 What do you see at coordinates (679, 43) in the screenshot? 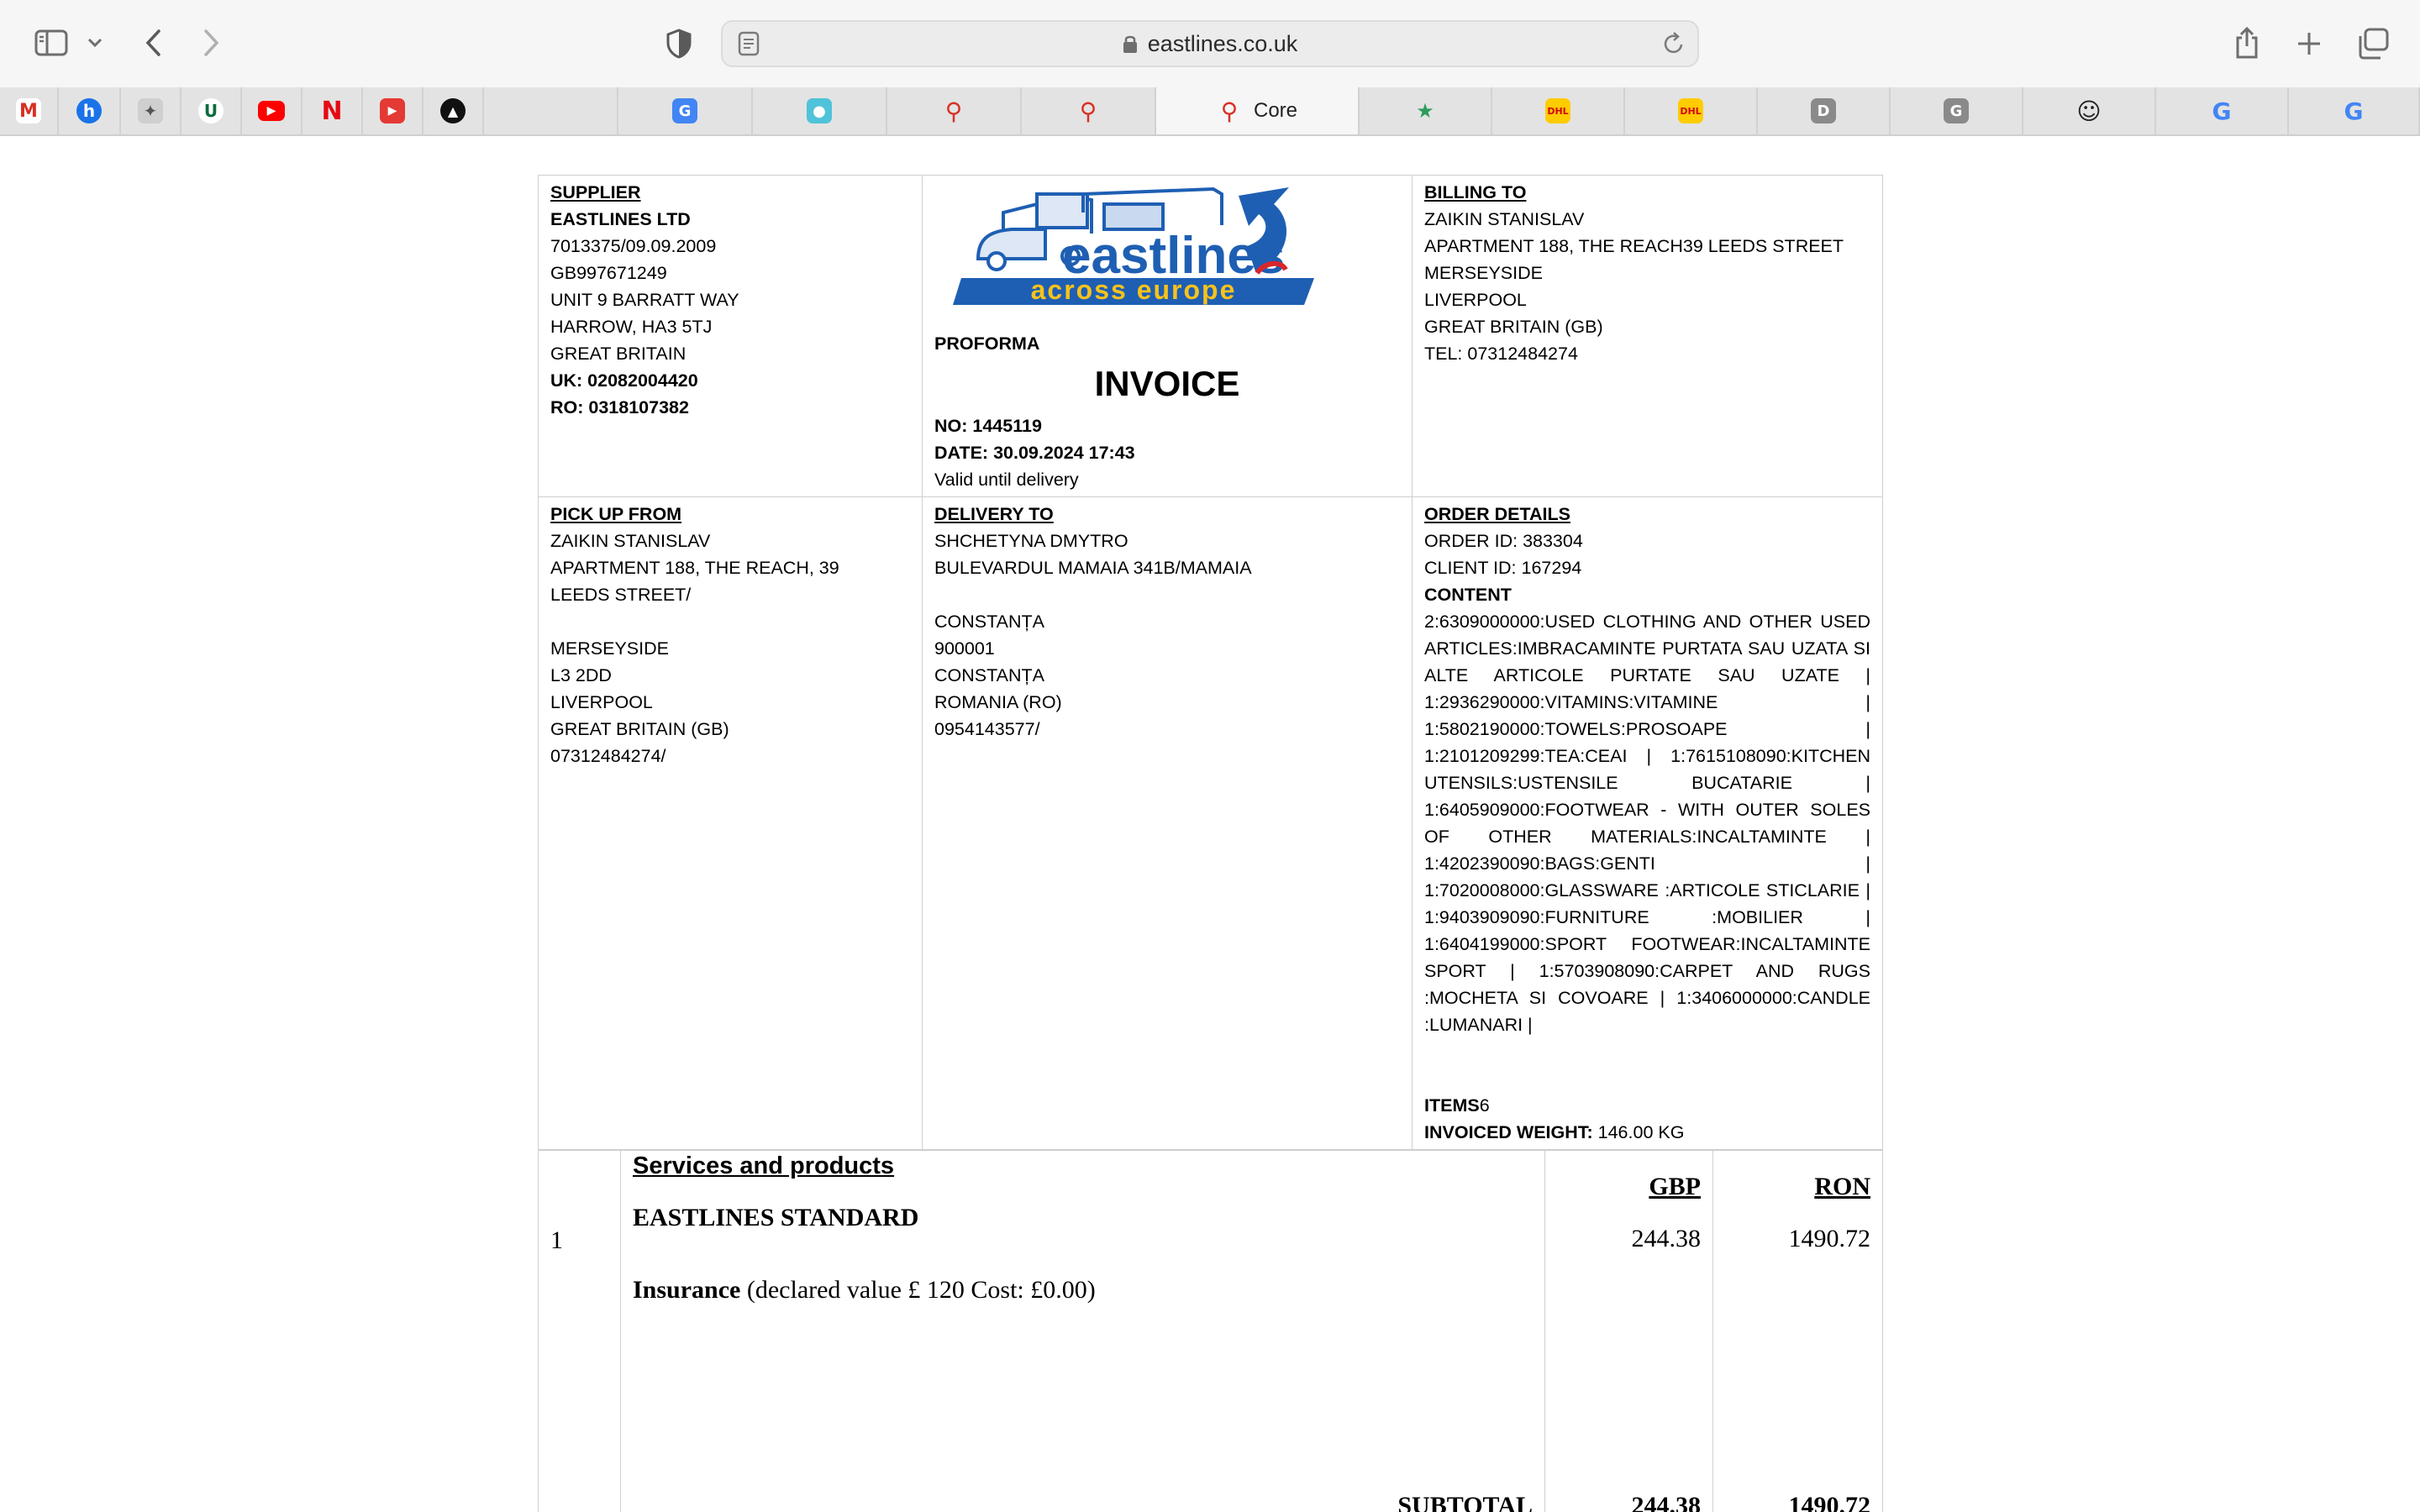
I see `privacy-shield-icon` at bounding box center [679, 43].